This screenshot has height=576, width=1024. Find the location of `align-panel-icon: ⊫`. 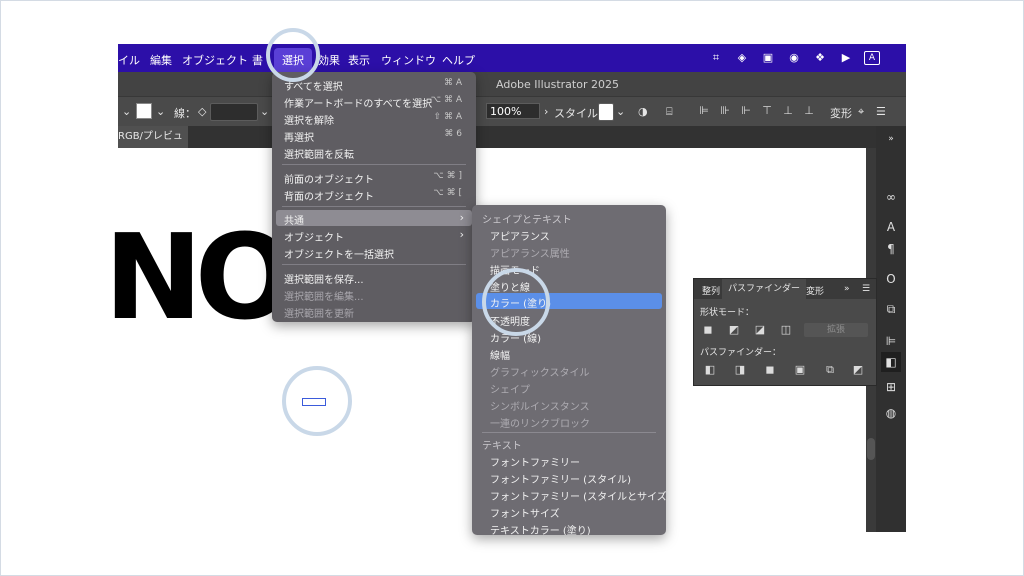

align-panel-icon: ⊫ is located at coordinates (891, 341).